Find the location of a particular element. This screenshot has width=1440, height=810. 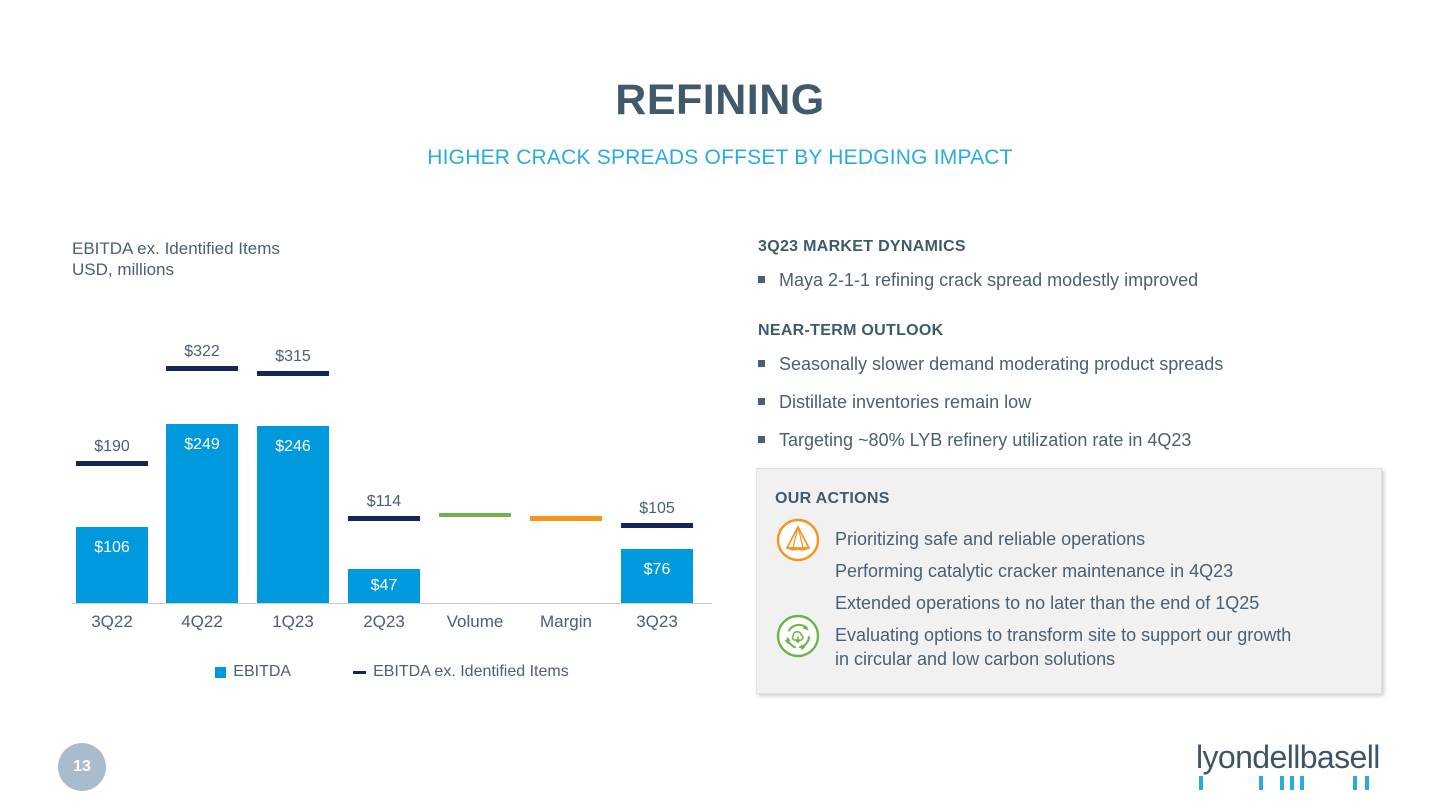

legend-item-ebitda-ex-items: EBITDA ex. Identified Items is located at coordinates (461, 672).